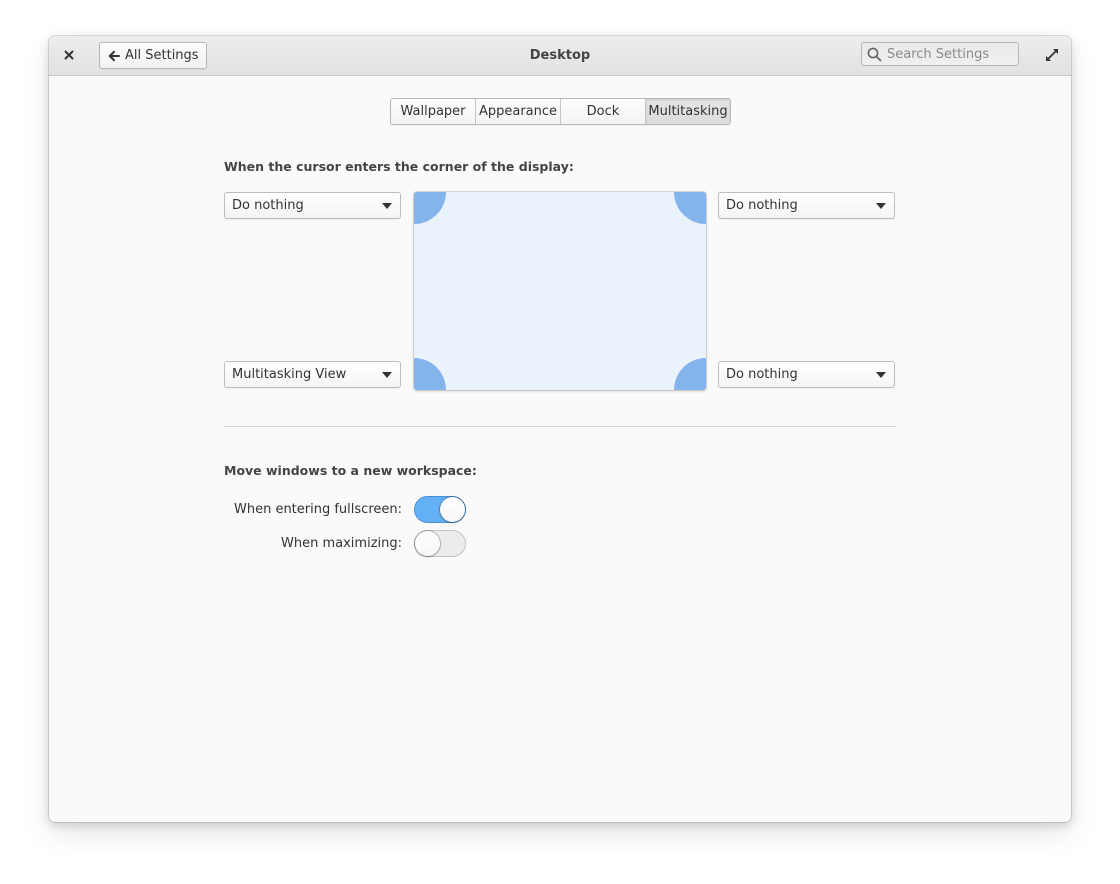 The width and height of the screenshot is (1120, 884). What do you see at coordinates (806, 205) in the screenshot?
I see `top-right-corner-dropdown: Do nothing` at bounding box center [806, 205].